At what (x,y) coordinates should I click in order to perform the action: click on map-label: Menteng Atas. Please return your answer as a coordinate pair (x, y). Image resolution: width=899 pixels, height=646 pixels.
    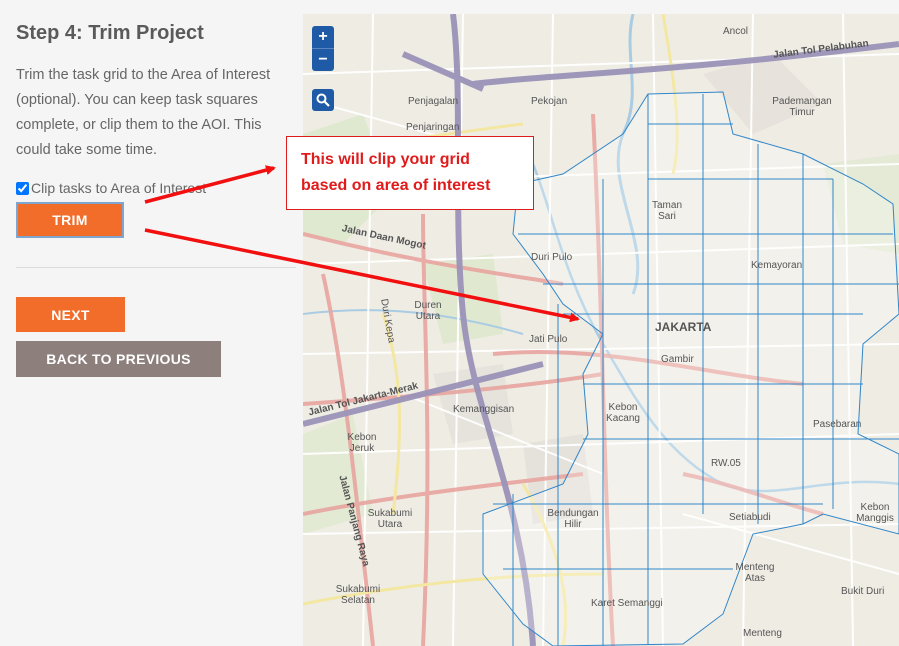
    Looking at the image, I should click on (755, 573).